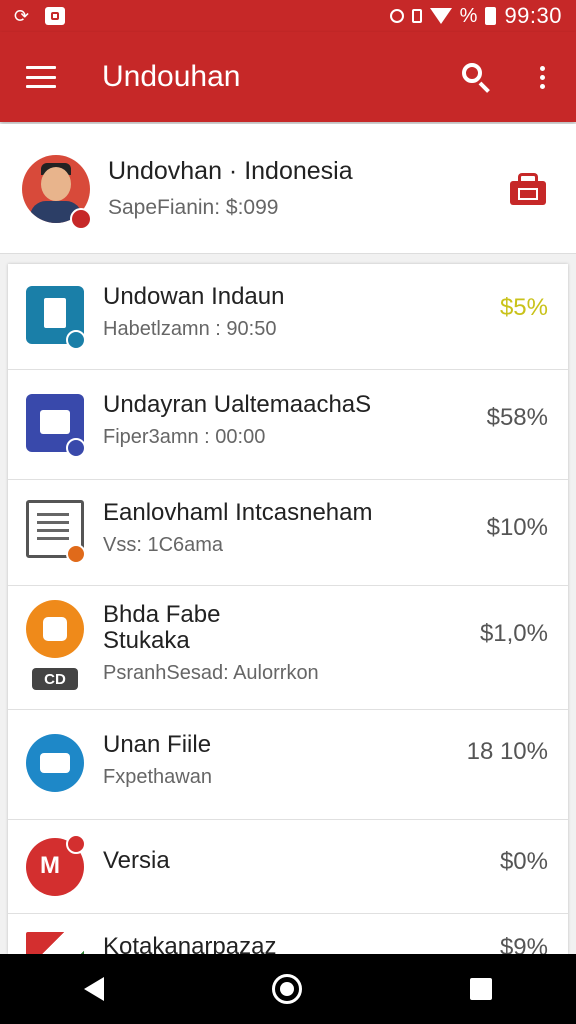 The image size is (576, 1024). I want to click on item-title: Unan Fiile, so click(157, 744).